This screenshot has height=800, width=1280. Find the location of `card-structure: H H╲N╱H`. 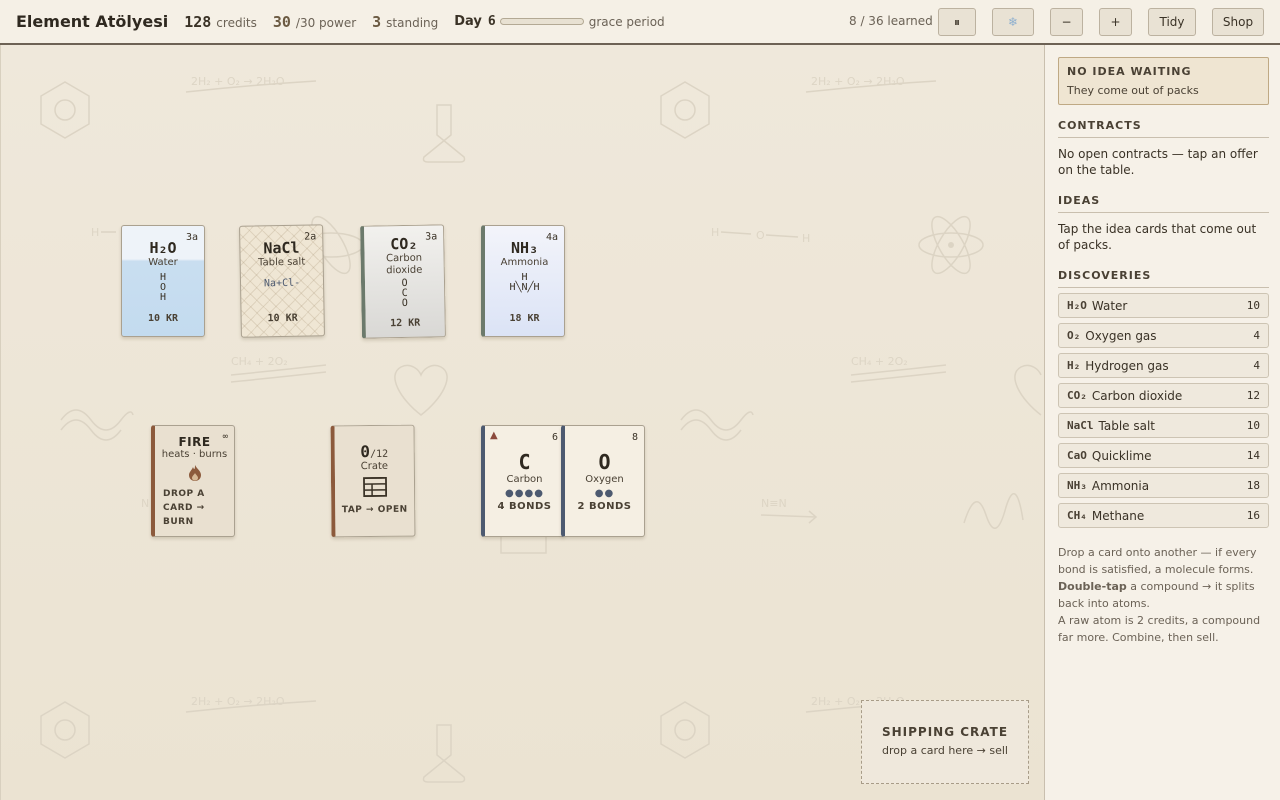

card-structure: H H╲N╱H is located at coordinates (524, 283).